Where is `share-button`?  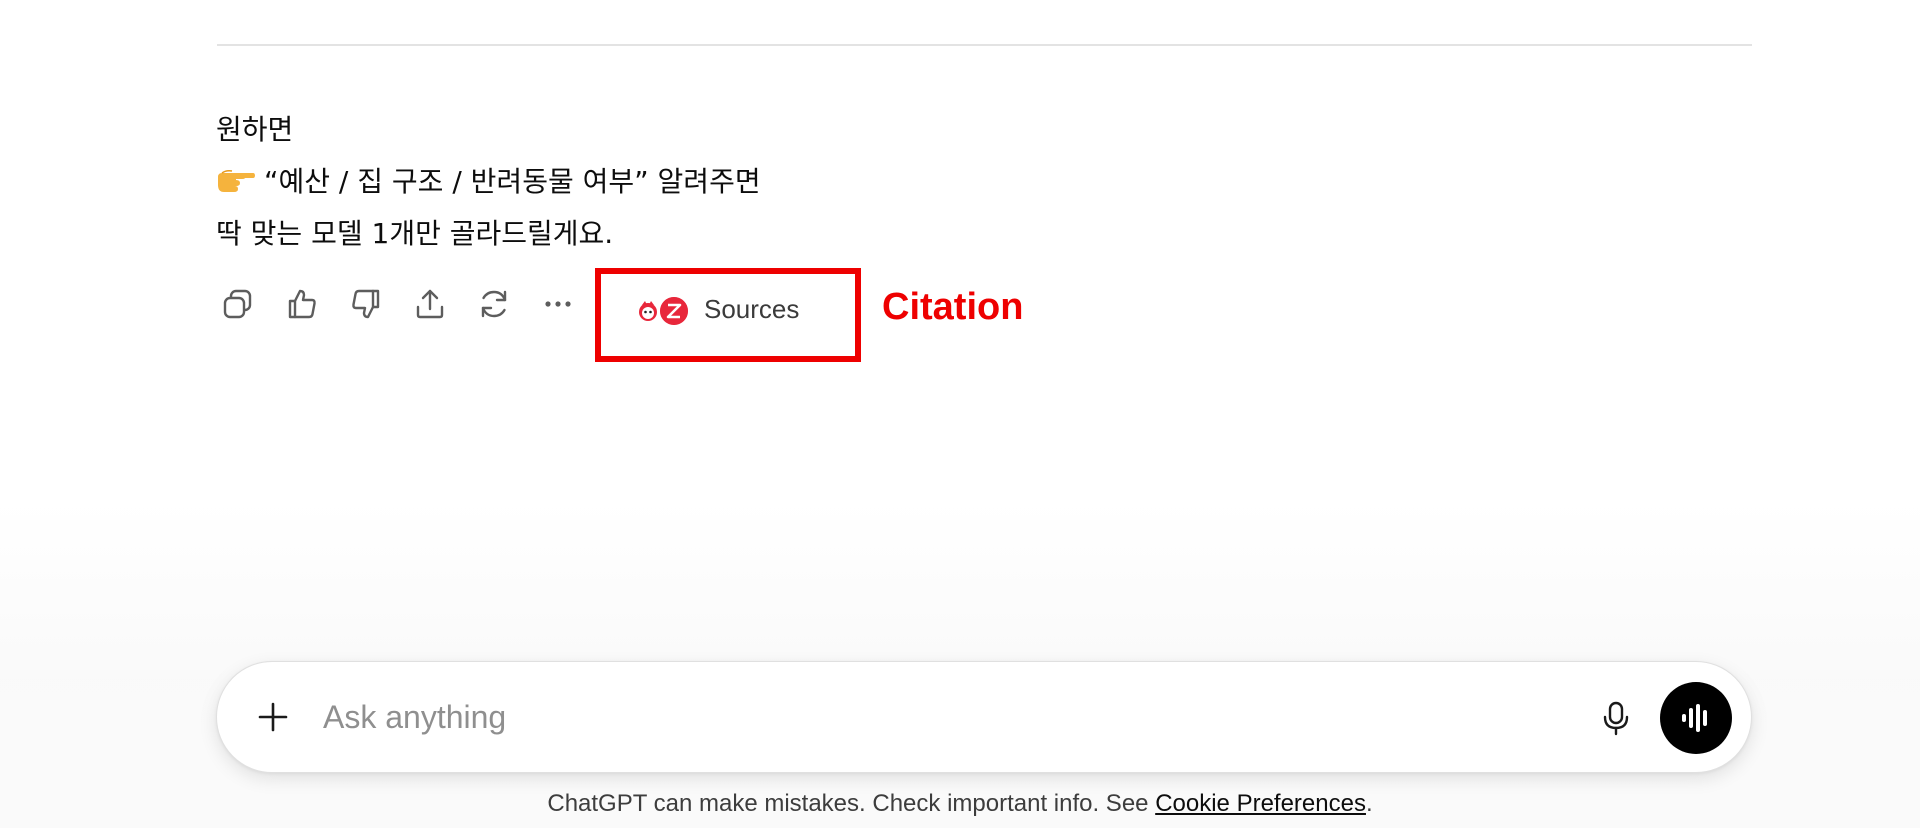 share-button is located at coordinates (430, 304).